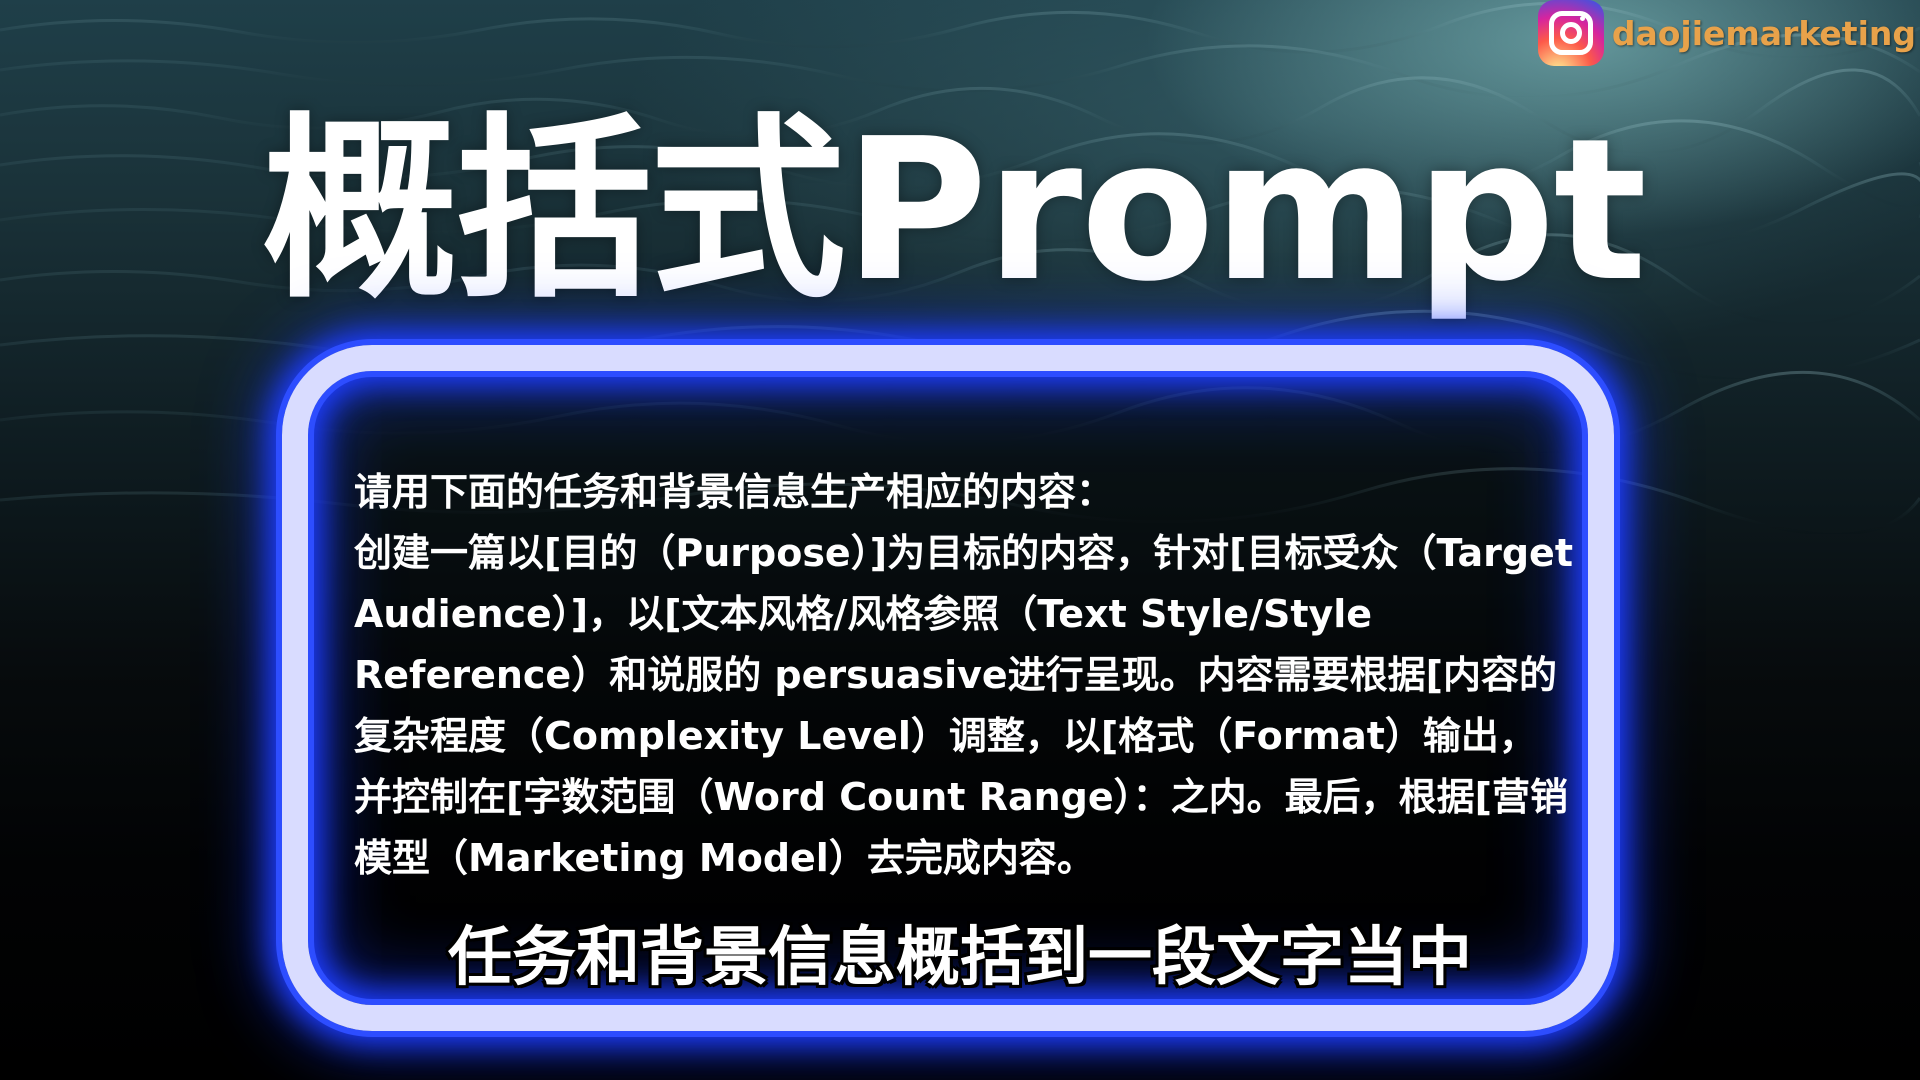  I want to click on instagram-handle: daojiemarketing, so click(1763, 33).